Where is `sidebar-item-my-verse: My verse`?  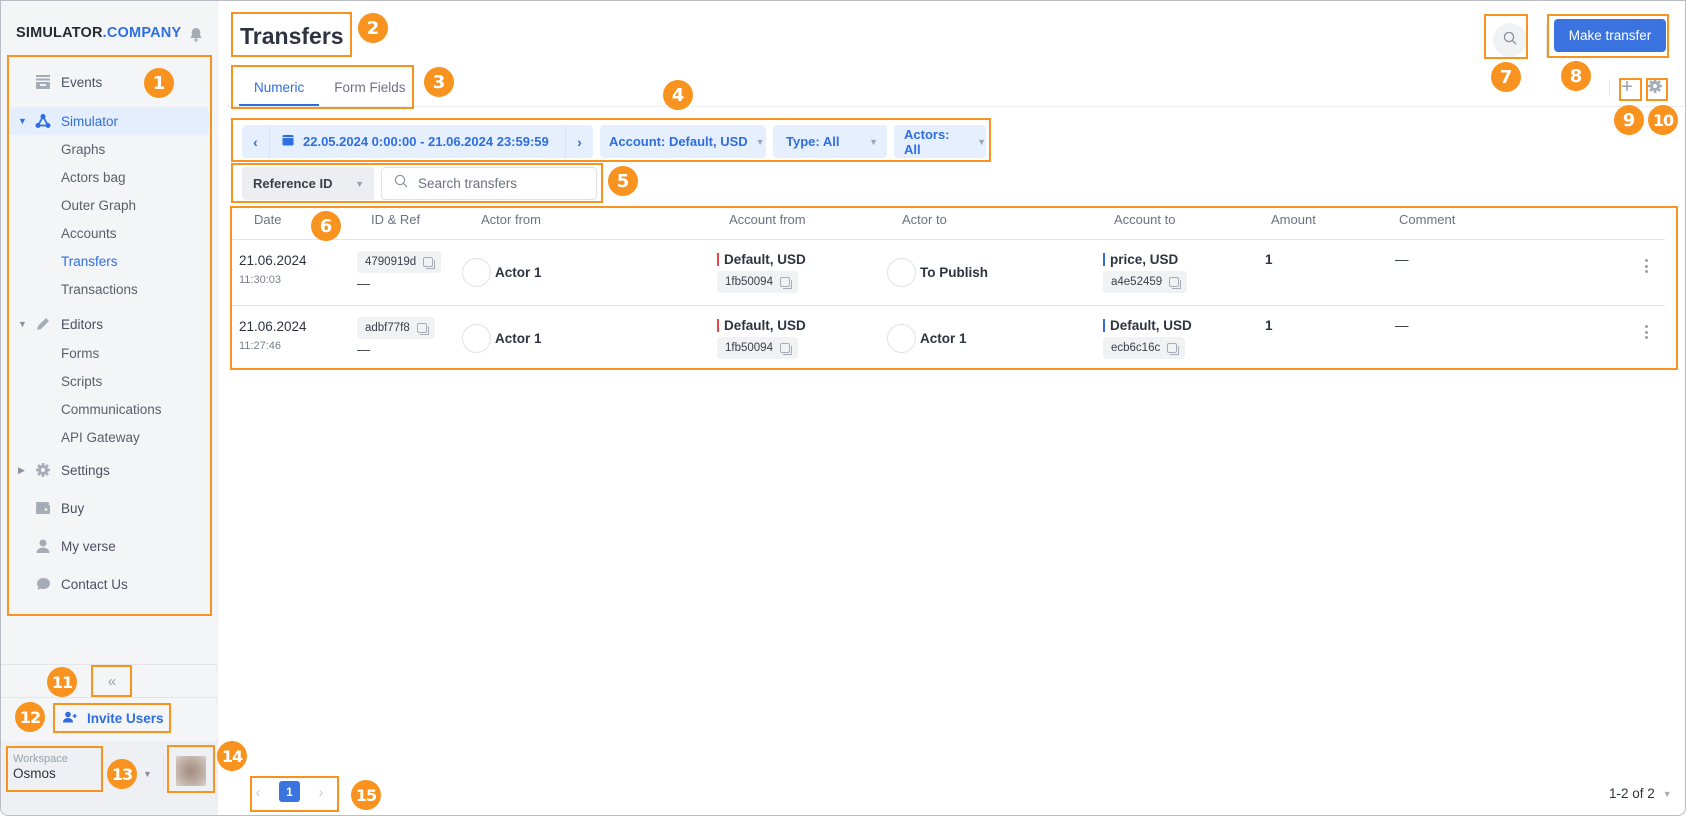
sidebar-item-my-verse: My verse is located at coordinates (109, 546).